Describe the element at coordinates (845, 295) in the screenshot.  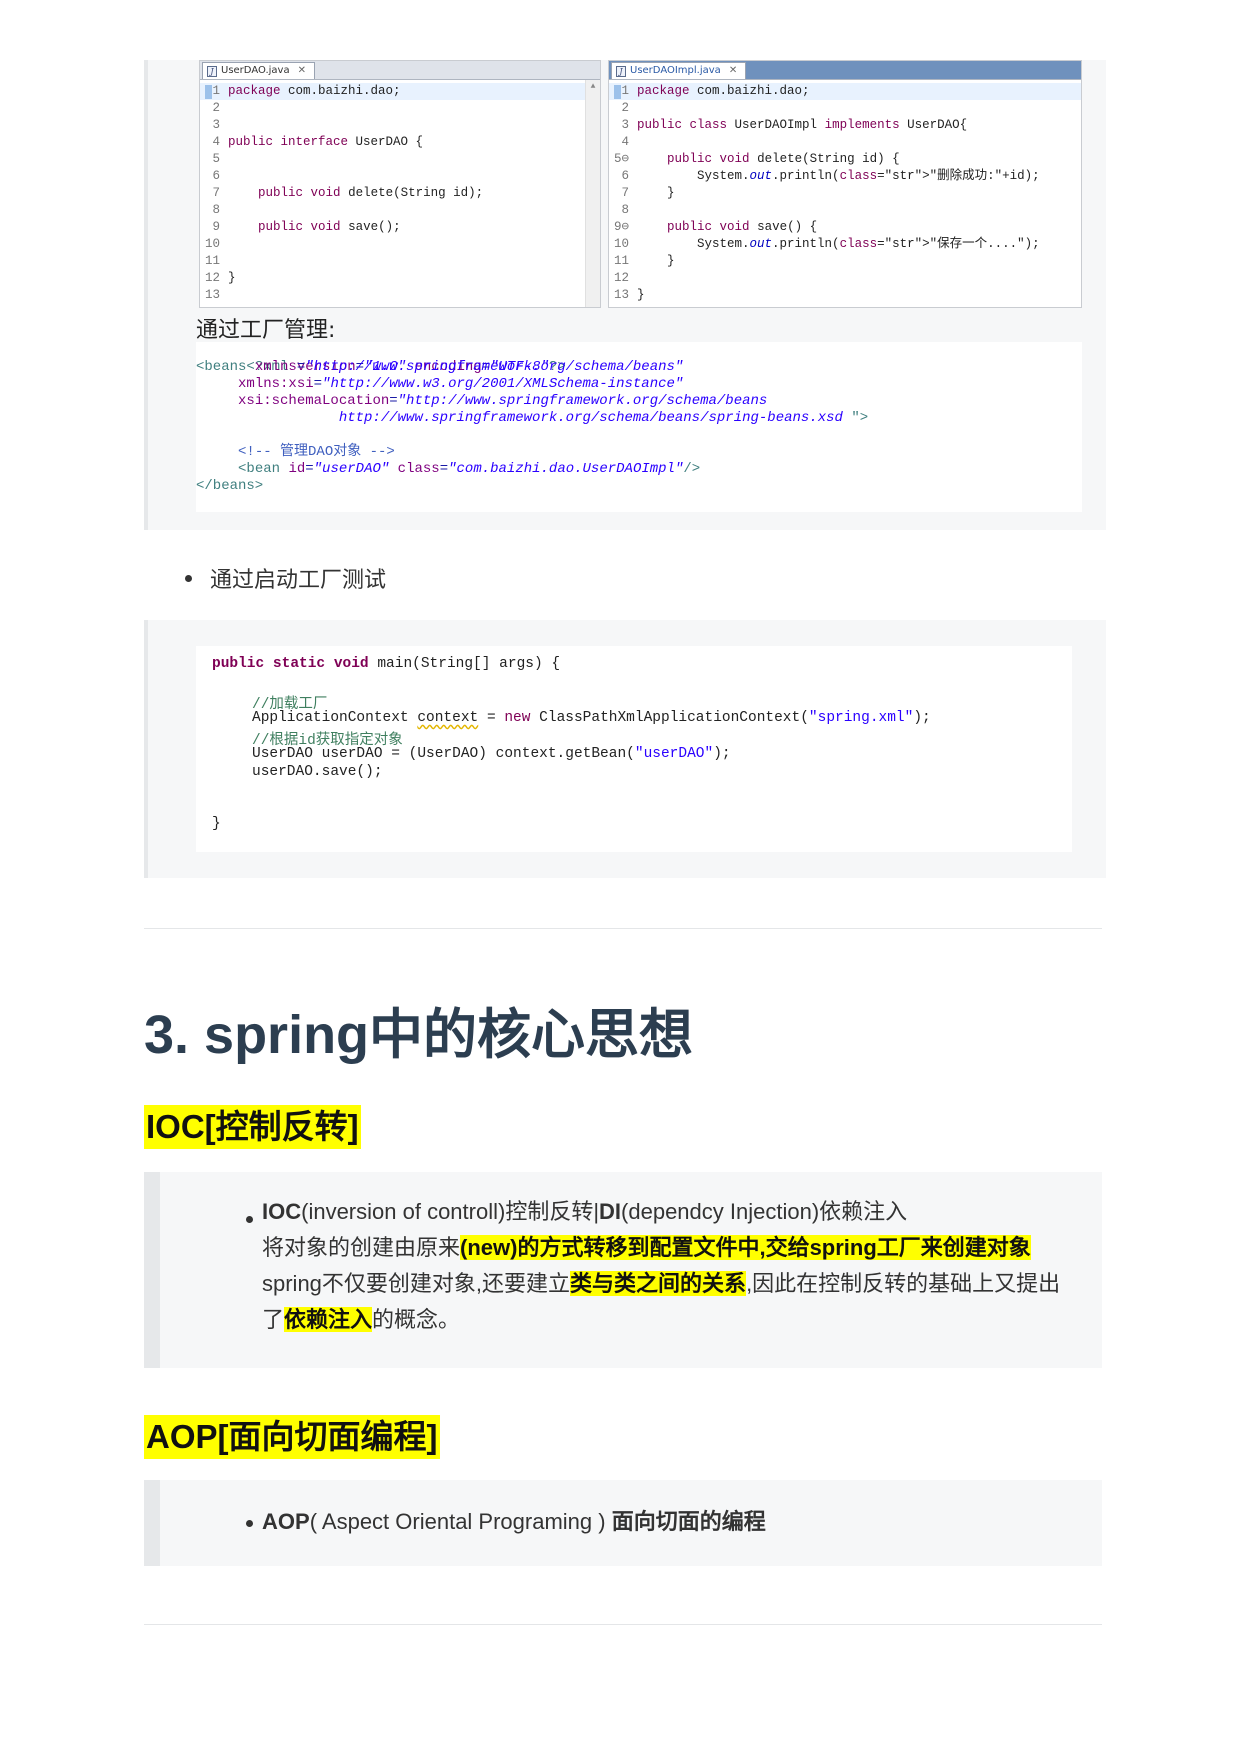
I see `code-line: 13}` at that location.